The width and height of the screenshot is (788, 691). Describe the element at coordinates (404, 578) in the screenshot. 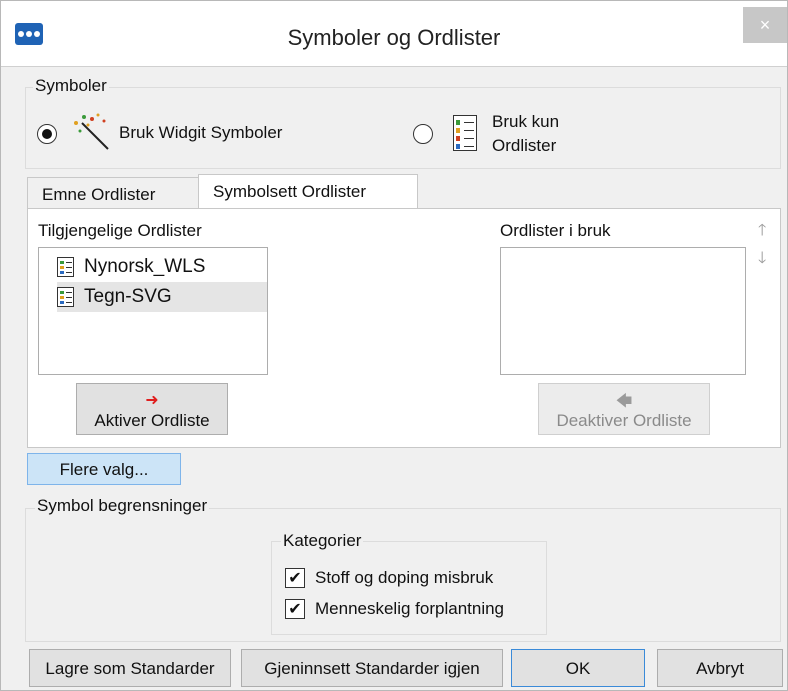

I see `checkbox-drugs-label: Stoff og doping misbruk` at that location.